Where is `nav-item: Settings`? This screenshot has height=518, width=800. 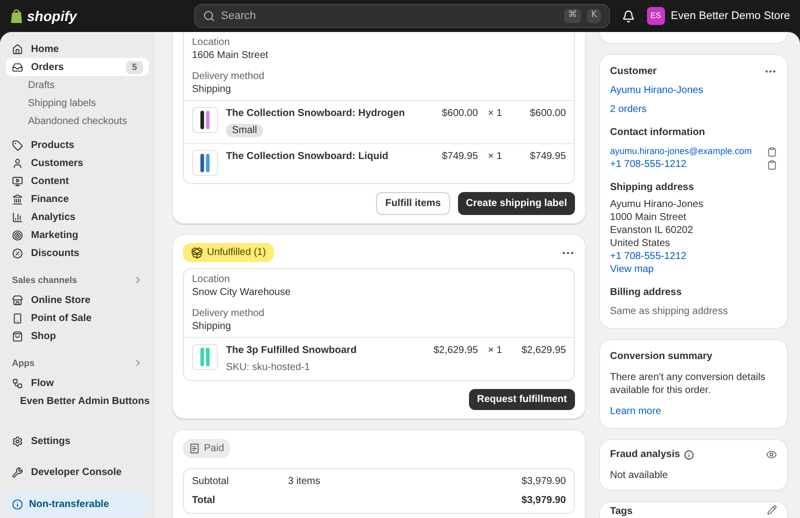 nav-item: Settings is located at coordinates (77, 441).